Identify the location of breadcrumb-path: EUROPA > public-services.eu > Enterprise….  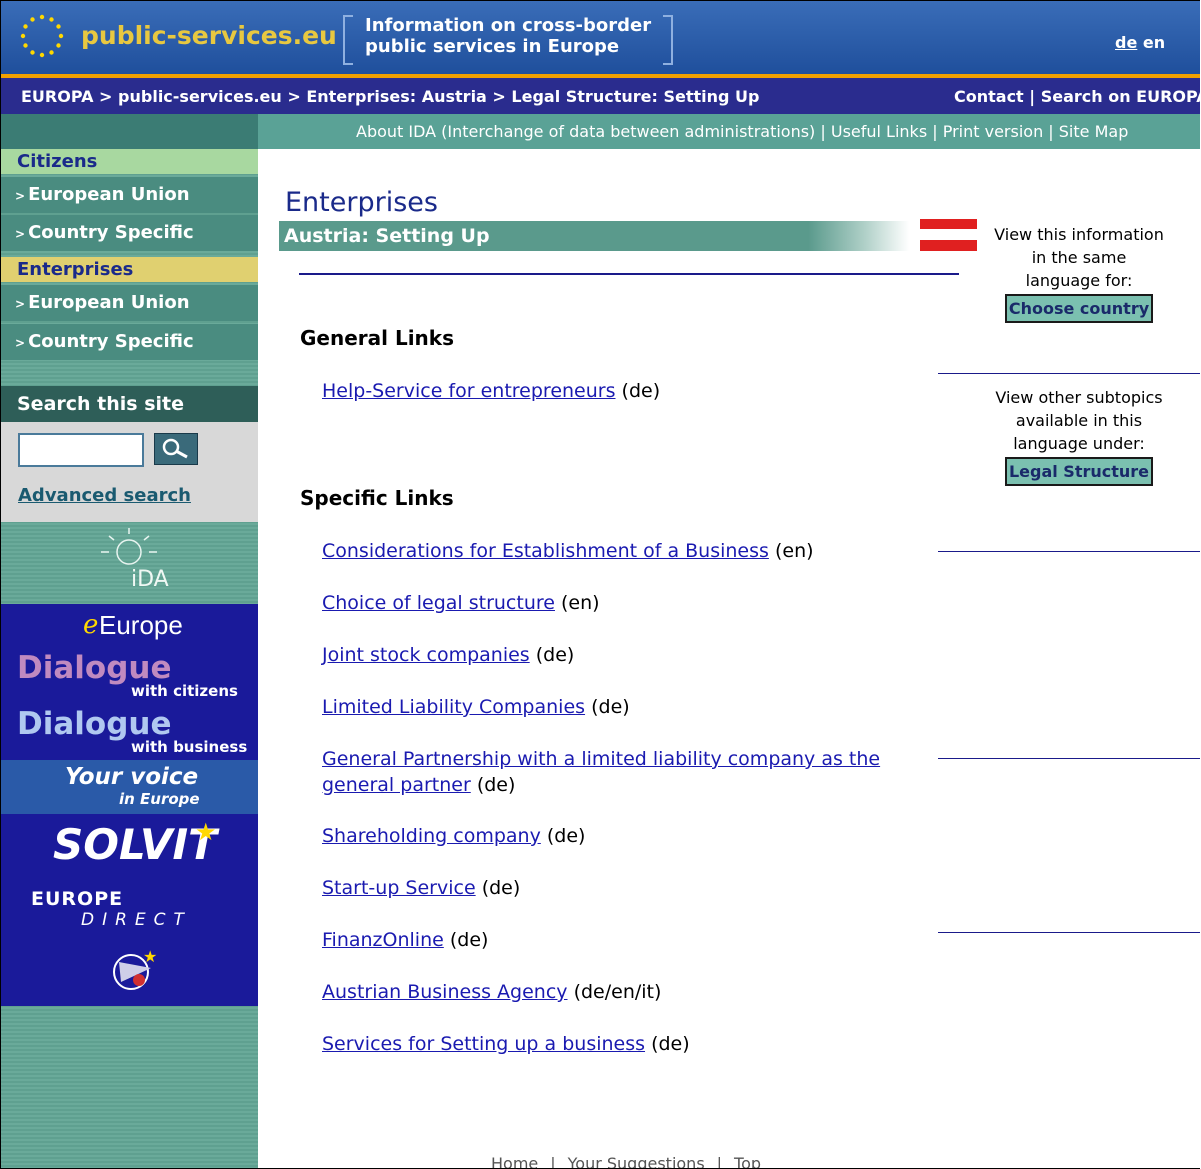
(390, 96).